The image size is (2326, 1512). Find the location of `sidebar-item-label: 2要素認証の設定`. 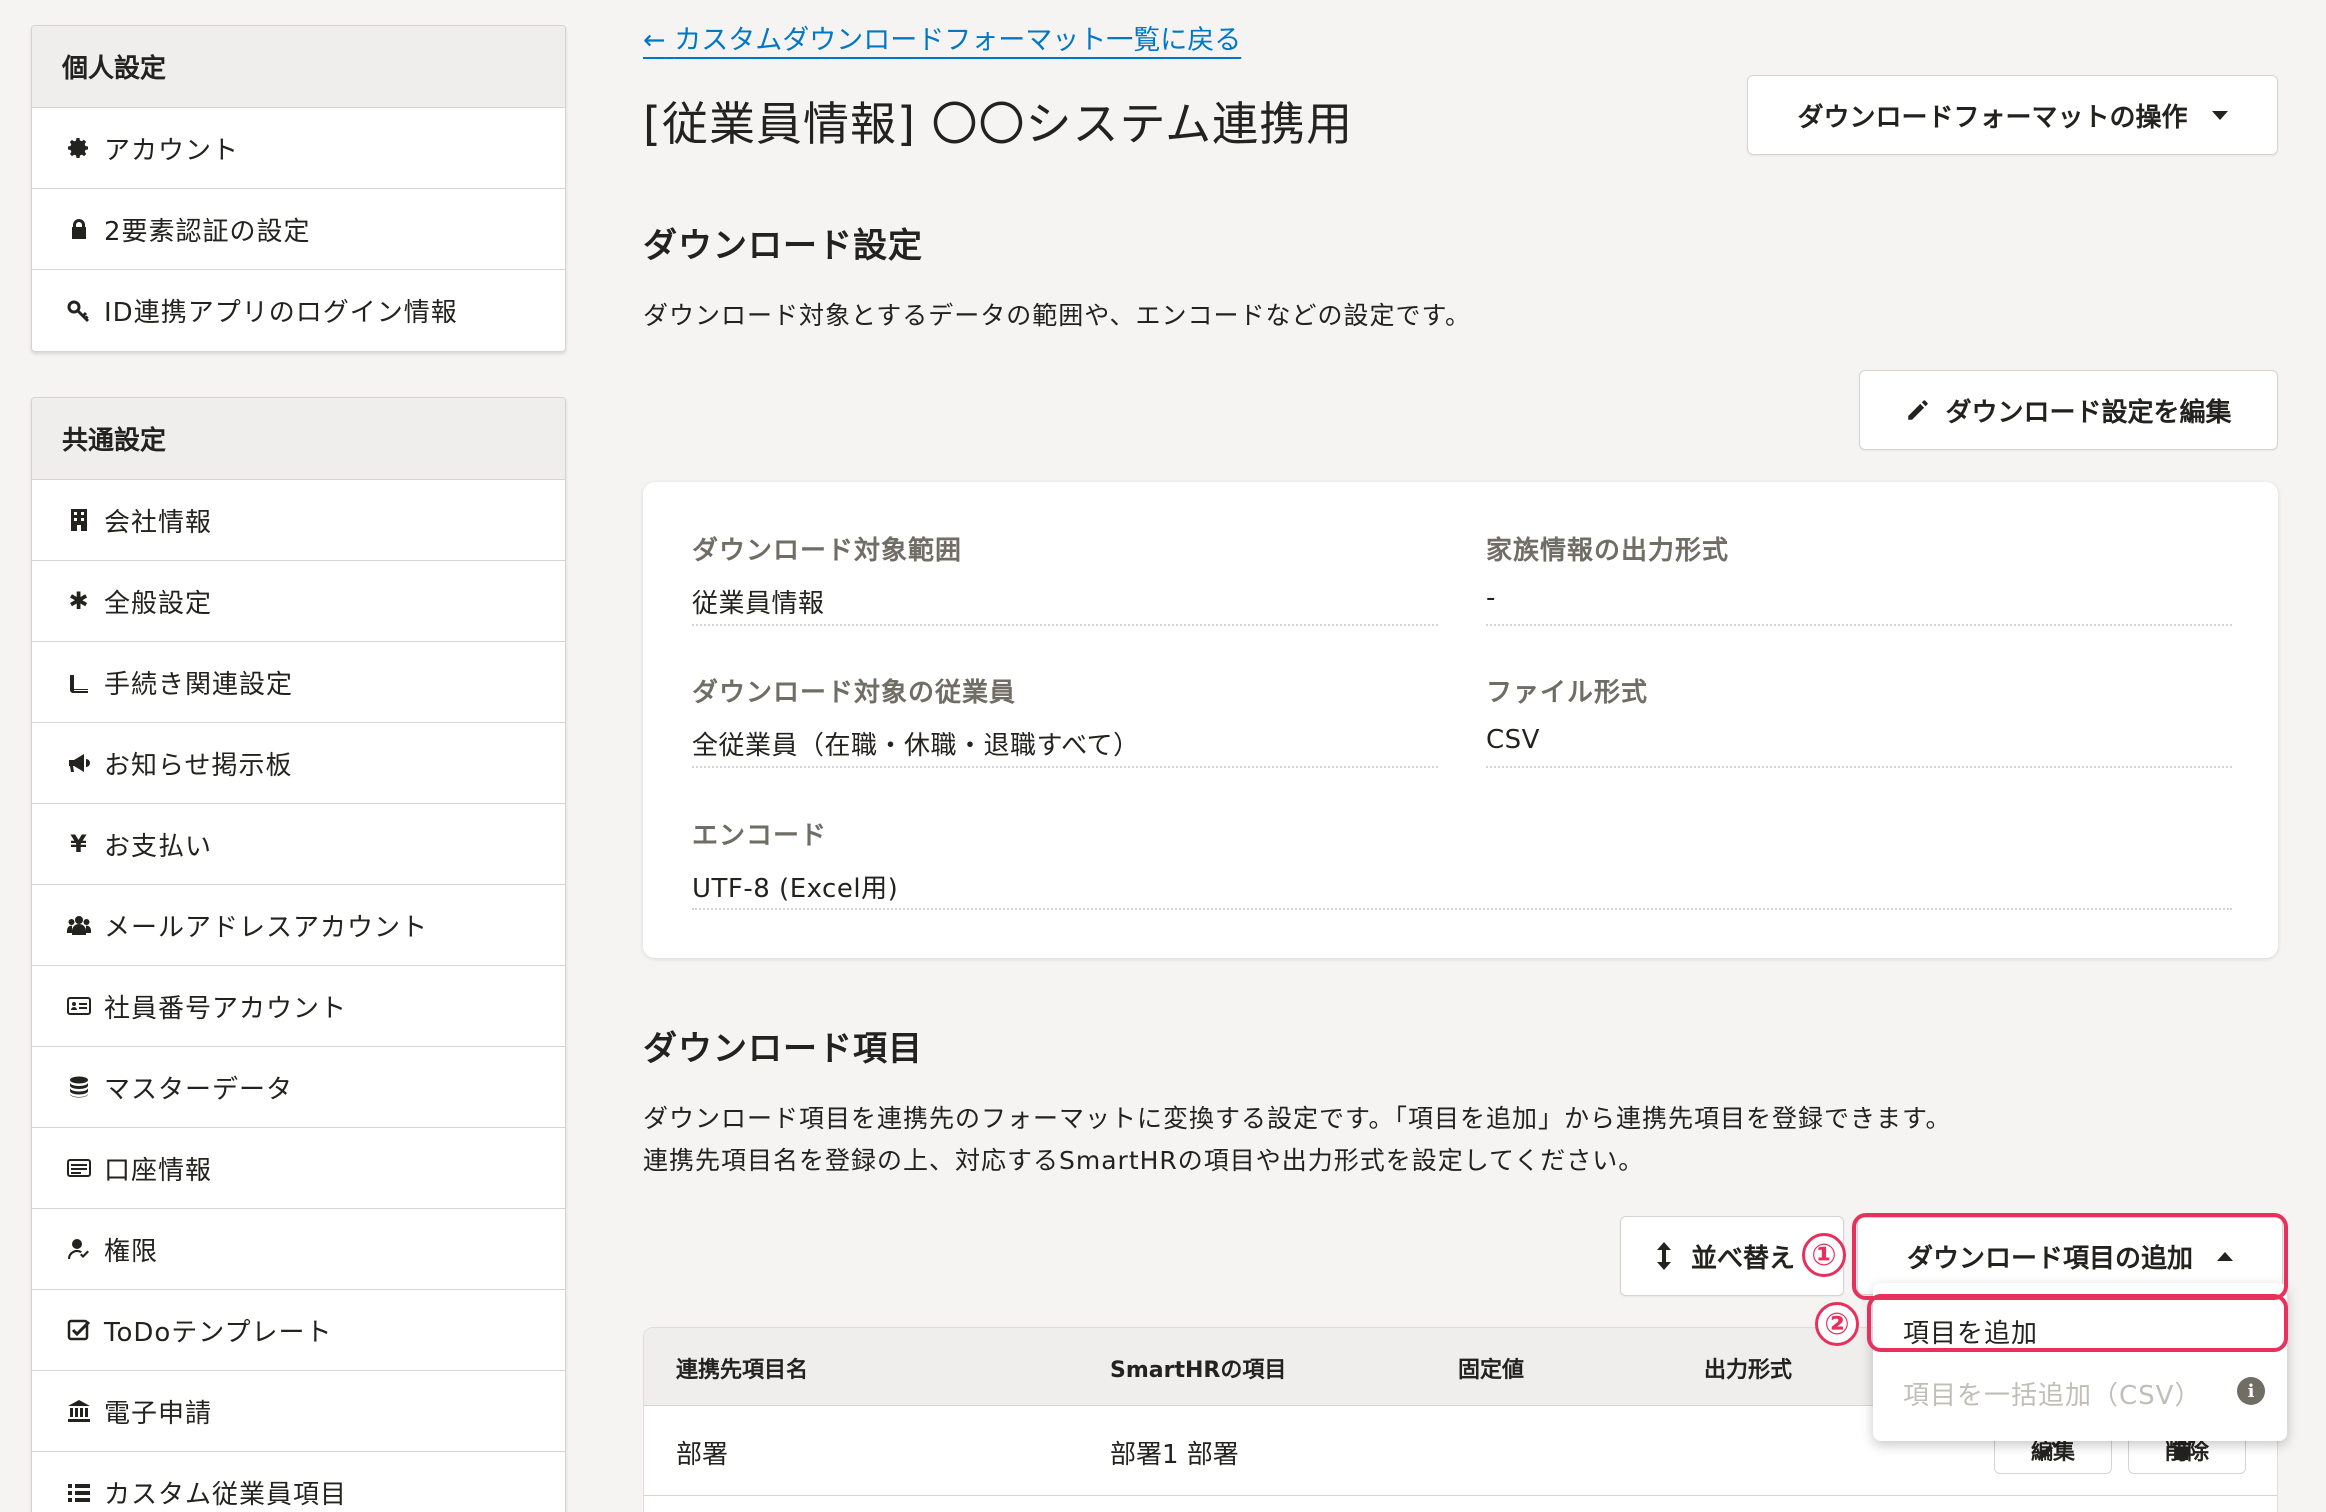

sidebar-item-label: 2要素認証の設定 is located at coordinates (207, 231).